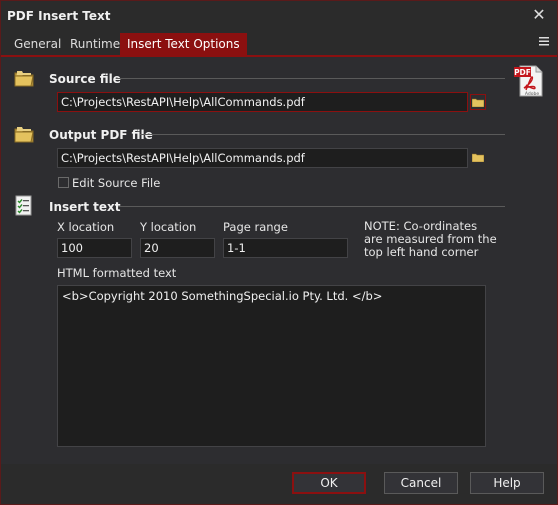 This screenshot has height=505, width=558. Describe the element at coordinates (95, 44) in the screenshot. I see `tab-runtime: Runtime` at that location.